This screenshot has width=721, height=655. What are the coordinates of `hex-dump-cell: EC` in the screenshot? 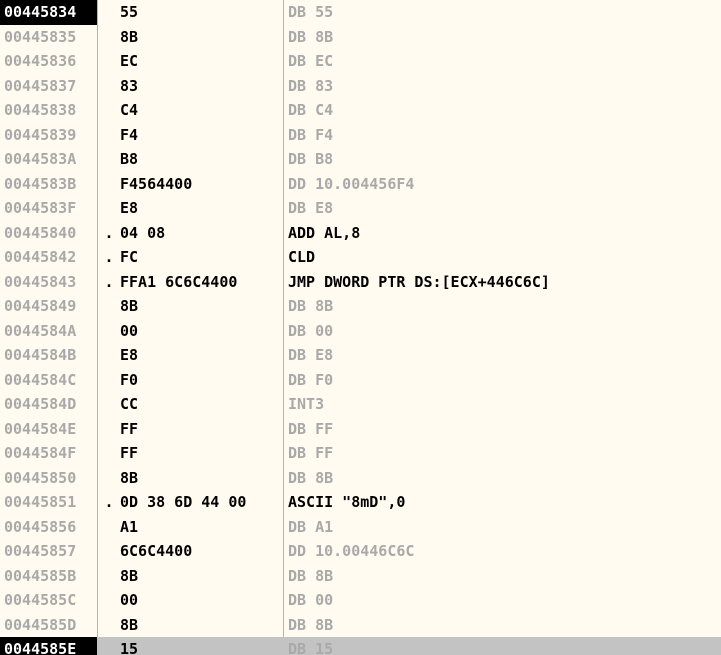 It's located at (190, 61).